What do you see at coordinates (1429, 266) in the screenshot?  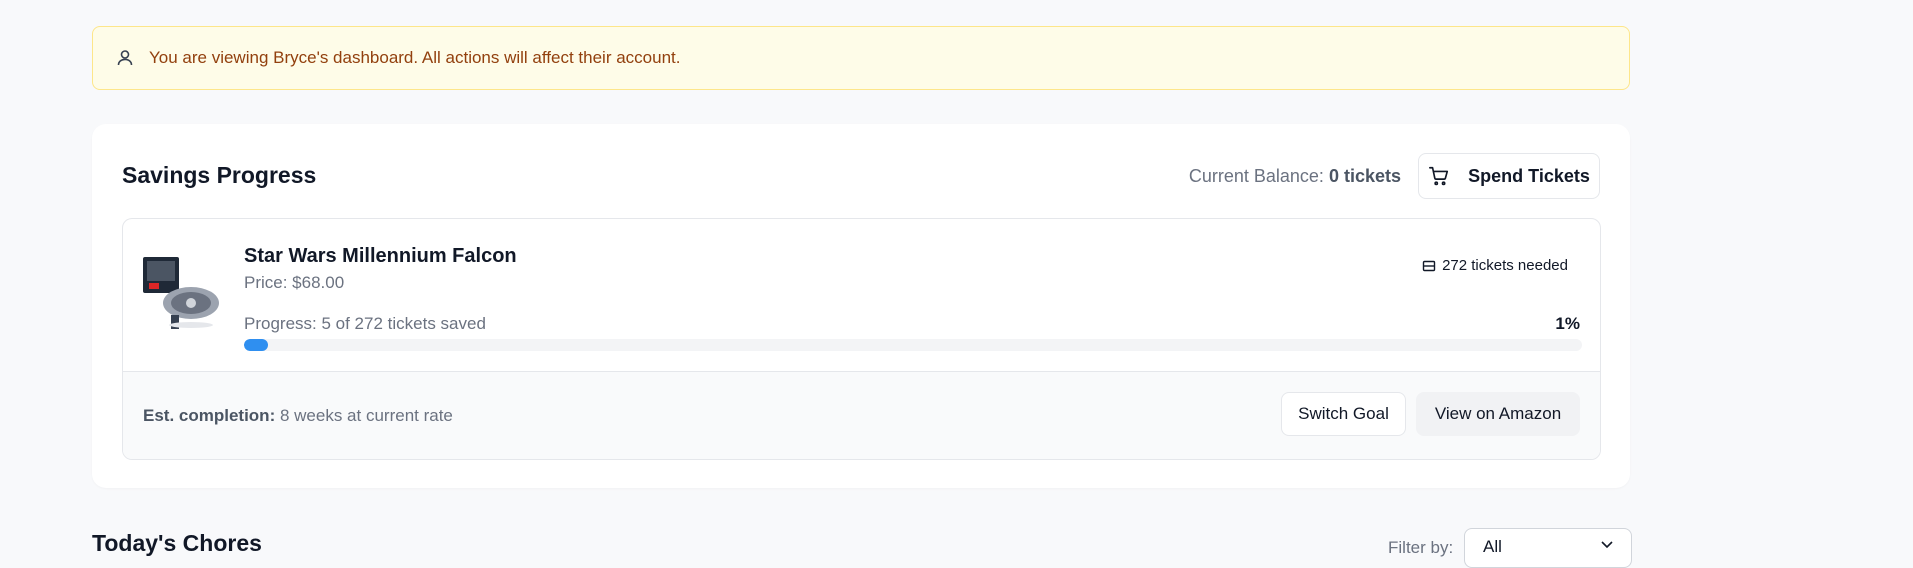 I see `ticket-icon` at bounding box center [1429, 266].